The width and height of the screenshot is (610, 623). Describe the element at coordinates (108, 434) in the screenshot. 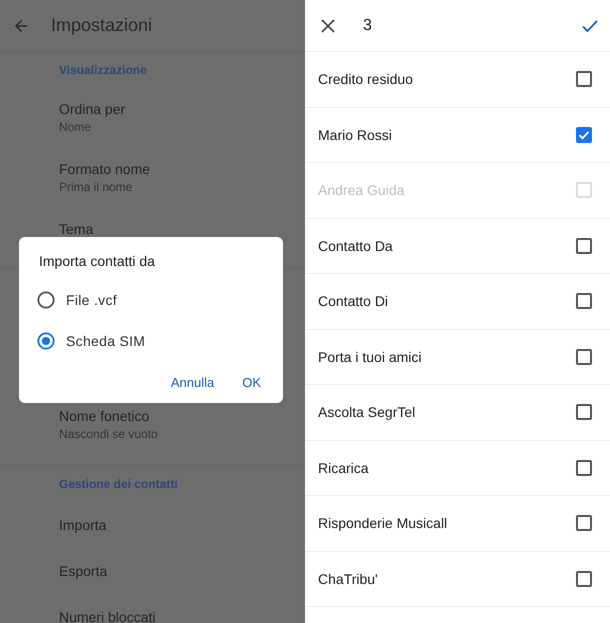

I see `setting-value: Nascondi se vuoto` at that location.